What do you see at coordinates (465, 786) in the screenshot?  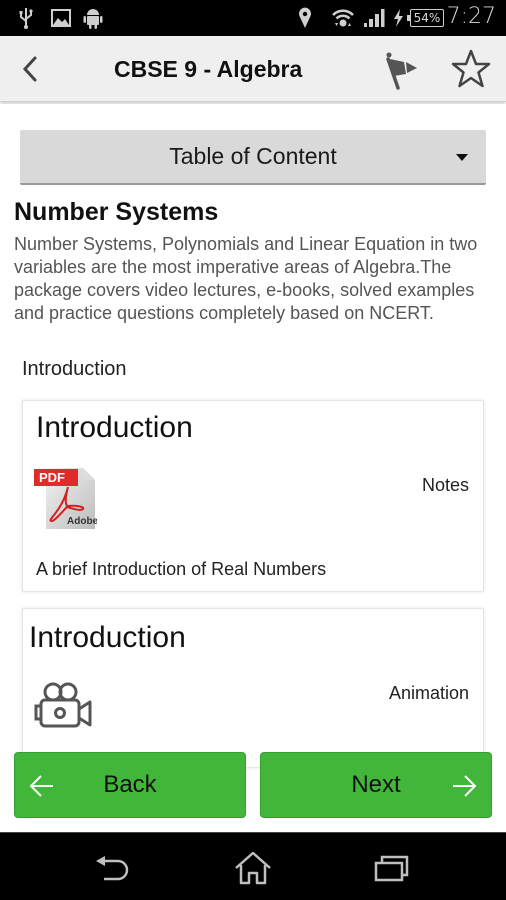 I see `arrow-right-icon` at bounding box center [465, 786].